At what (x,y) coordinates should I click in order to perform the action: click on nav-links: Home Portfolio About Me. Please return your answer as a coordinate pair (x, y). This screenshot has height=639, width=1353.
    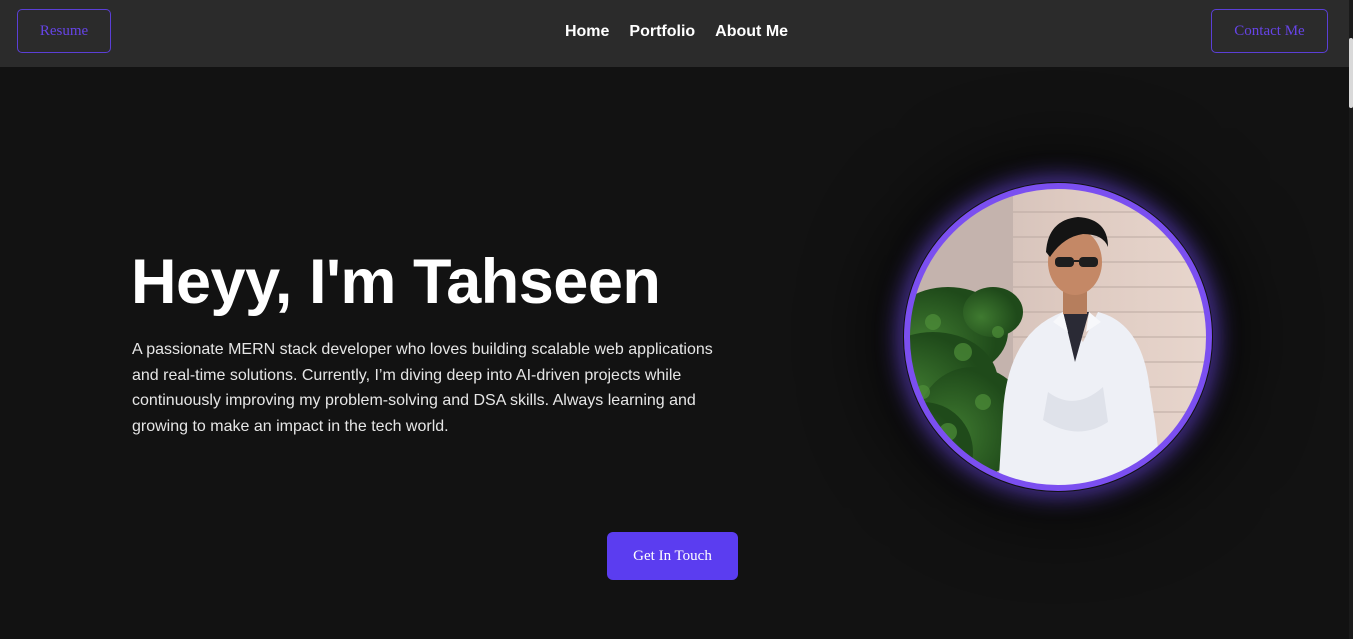
    Looking at the image, I should click on (676, 31).